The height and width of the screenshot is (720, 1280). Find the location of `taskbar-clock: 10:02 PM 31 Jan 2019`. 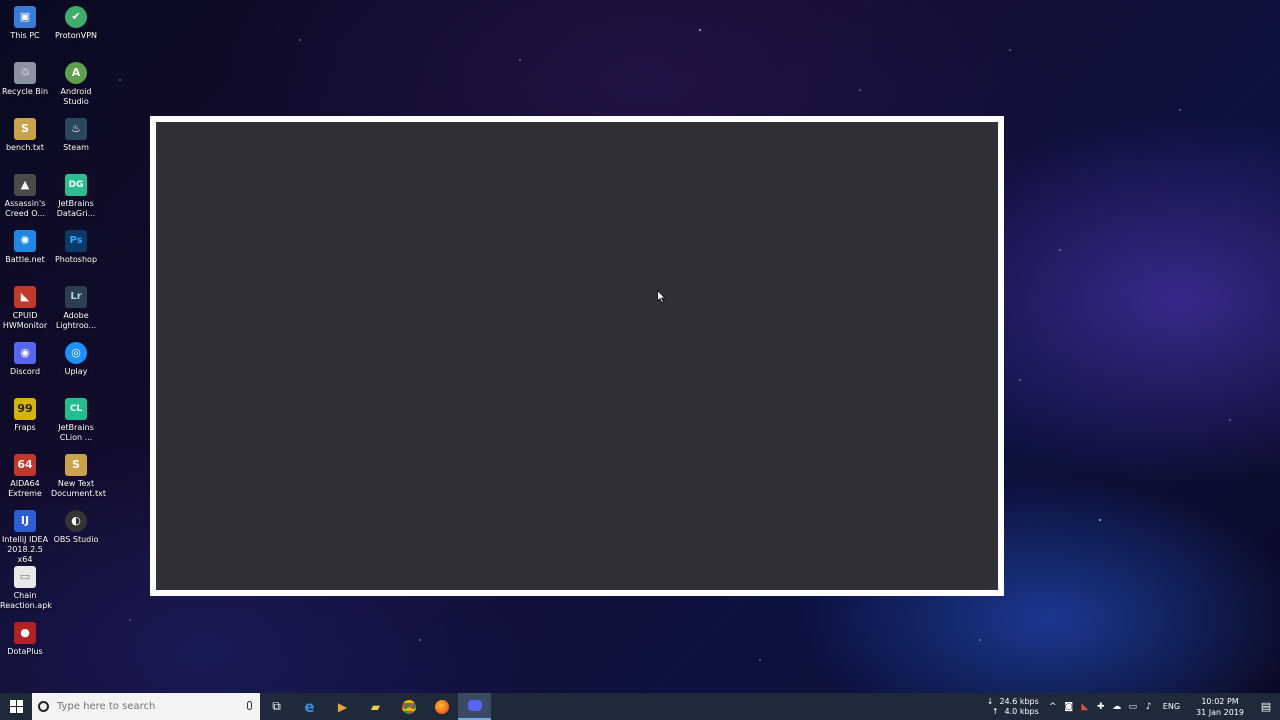

taskbar-clock: 10:02 PM 31 Jan 2019 is located at coordinates (1220, 707).